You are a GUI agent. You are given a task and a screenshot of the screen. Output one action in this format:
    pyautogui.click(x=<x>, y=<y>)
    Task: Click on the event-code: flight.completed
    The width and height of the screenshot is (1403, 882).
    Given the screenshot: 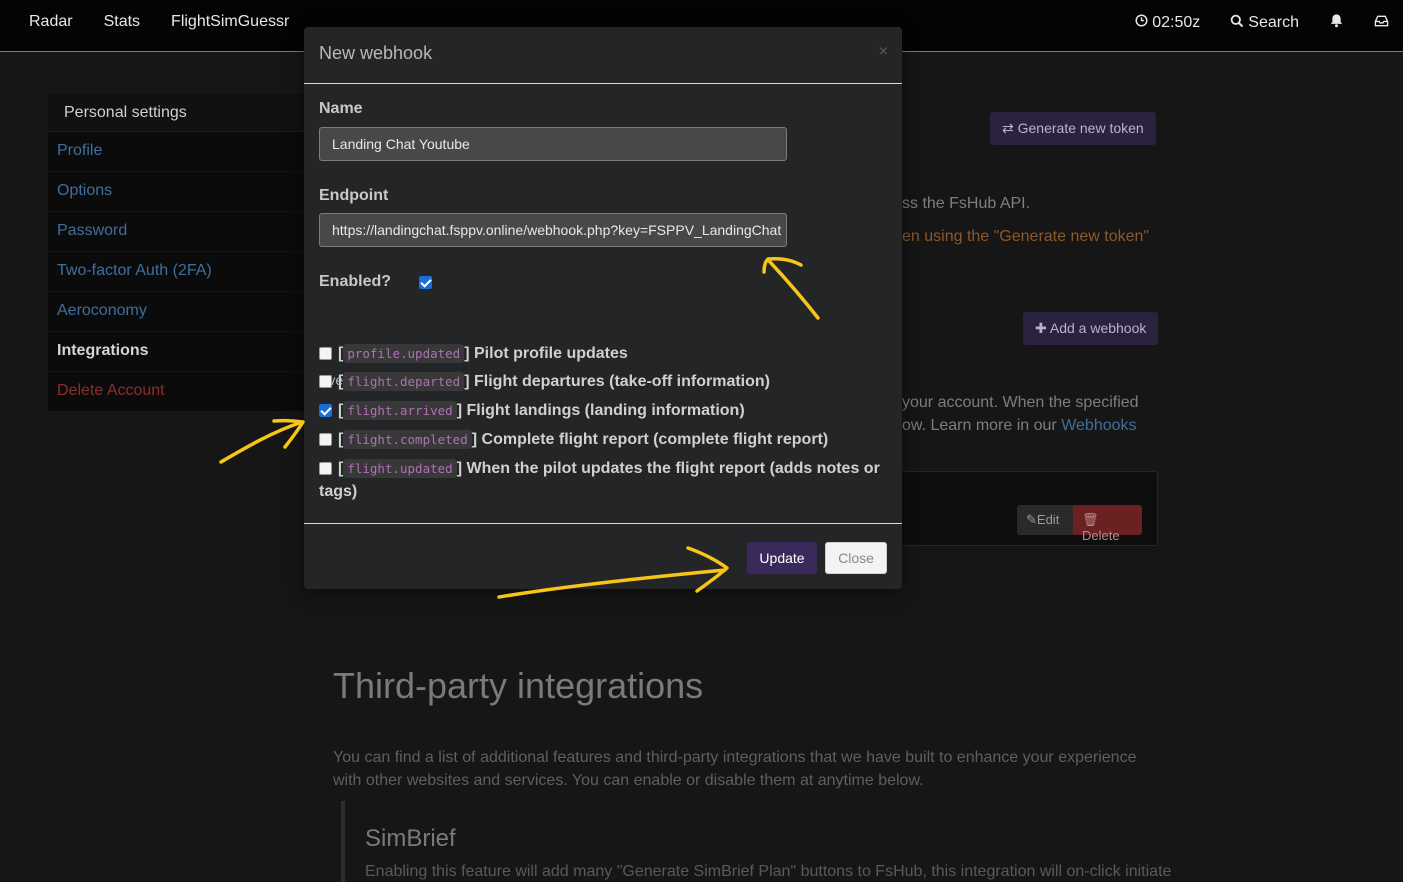 What is the action you would take?
    pyautogui.click(x=407, y=439)
    